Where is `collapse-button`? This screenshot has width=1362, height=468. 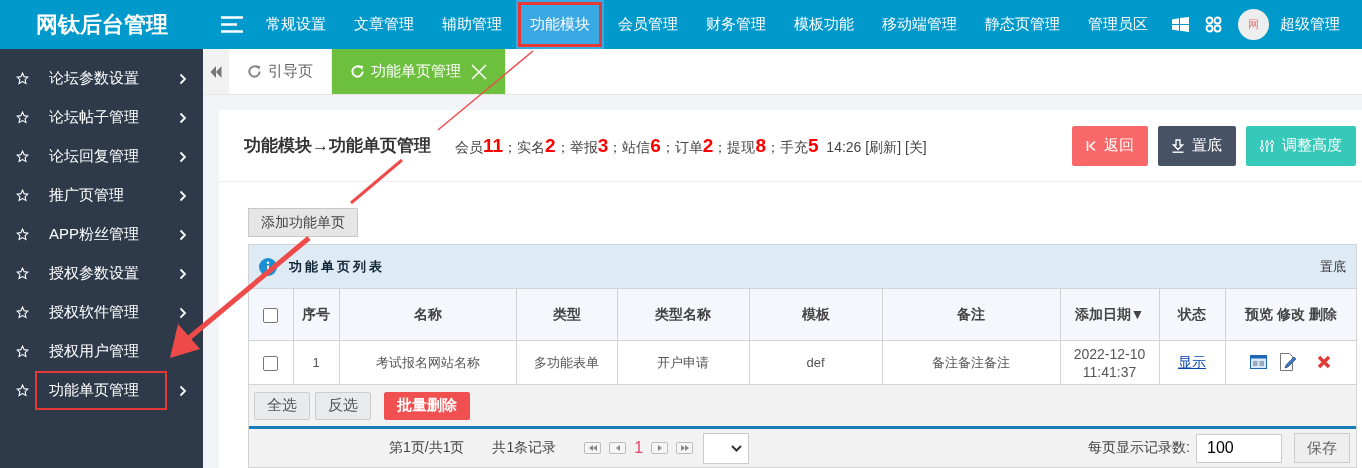 collapse-button is located at coordinates (216, 71).